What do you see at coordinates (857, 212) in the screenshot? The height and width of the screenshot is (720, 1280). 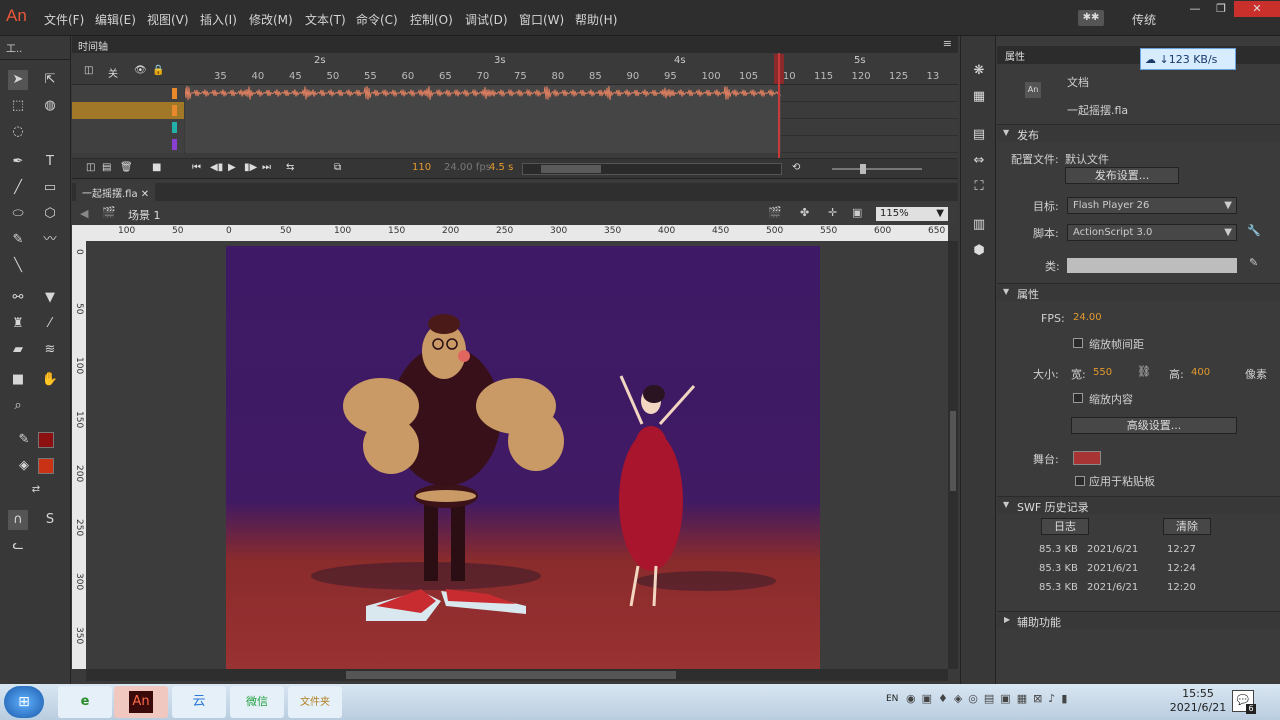 I see `clip-icon: ▣` at bounding box center [857, 212].